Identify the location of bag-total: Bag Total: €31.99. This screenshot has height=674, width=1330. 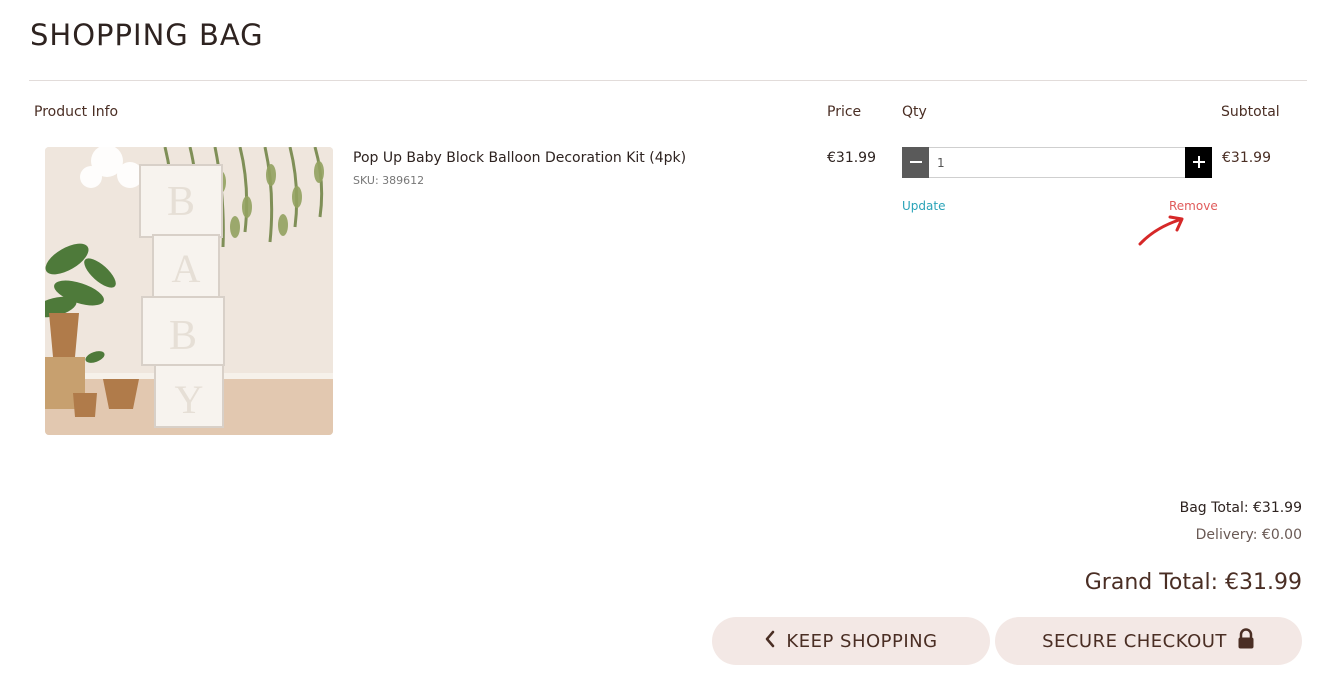
(1240, 508).